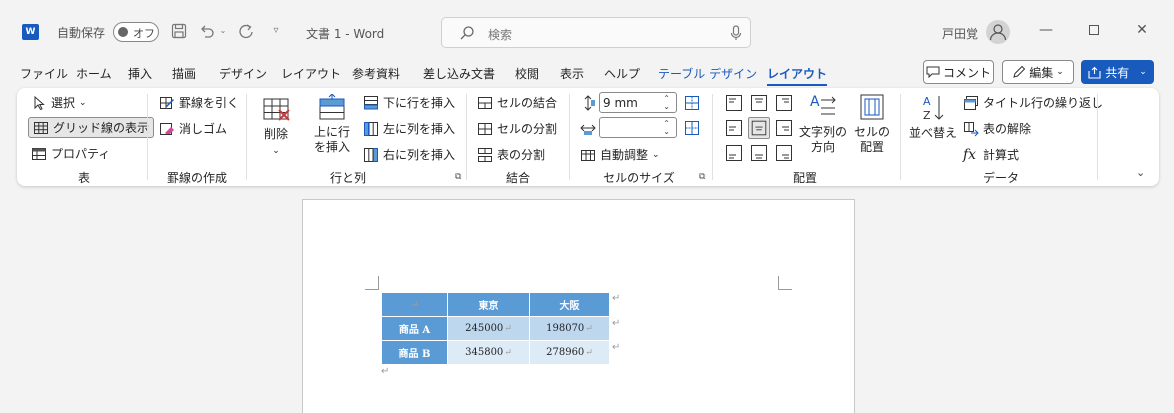 The image size is (1174, 413). What do you see at coordinates (734, 103) in the screenshot?
I see `align-top-left-icon` at bounding box center [734, 103].